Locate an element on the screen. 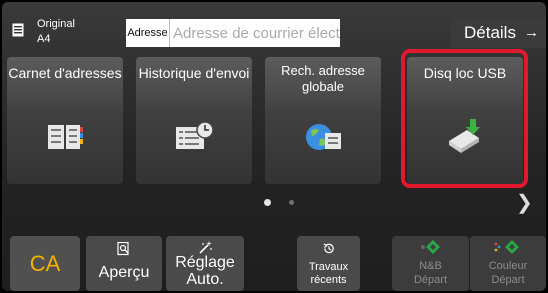 The height and width of the screenshot is (293, 548). bw-label-line2: Départ is located at coordinates (430, 280).